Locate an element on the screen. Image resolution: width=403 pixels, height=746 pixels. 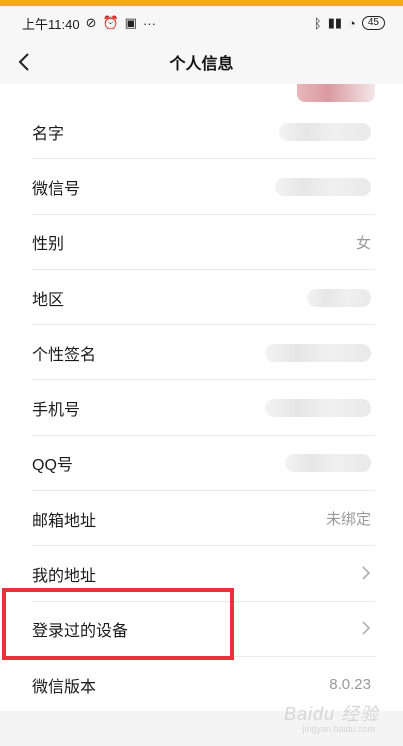
email-value: 未绑定 is located at coordinates (348, 520).